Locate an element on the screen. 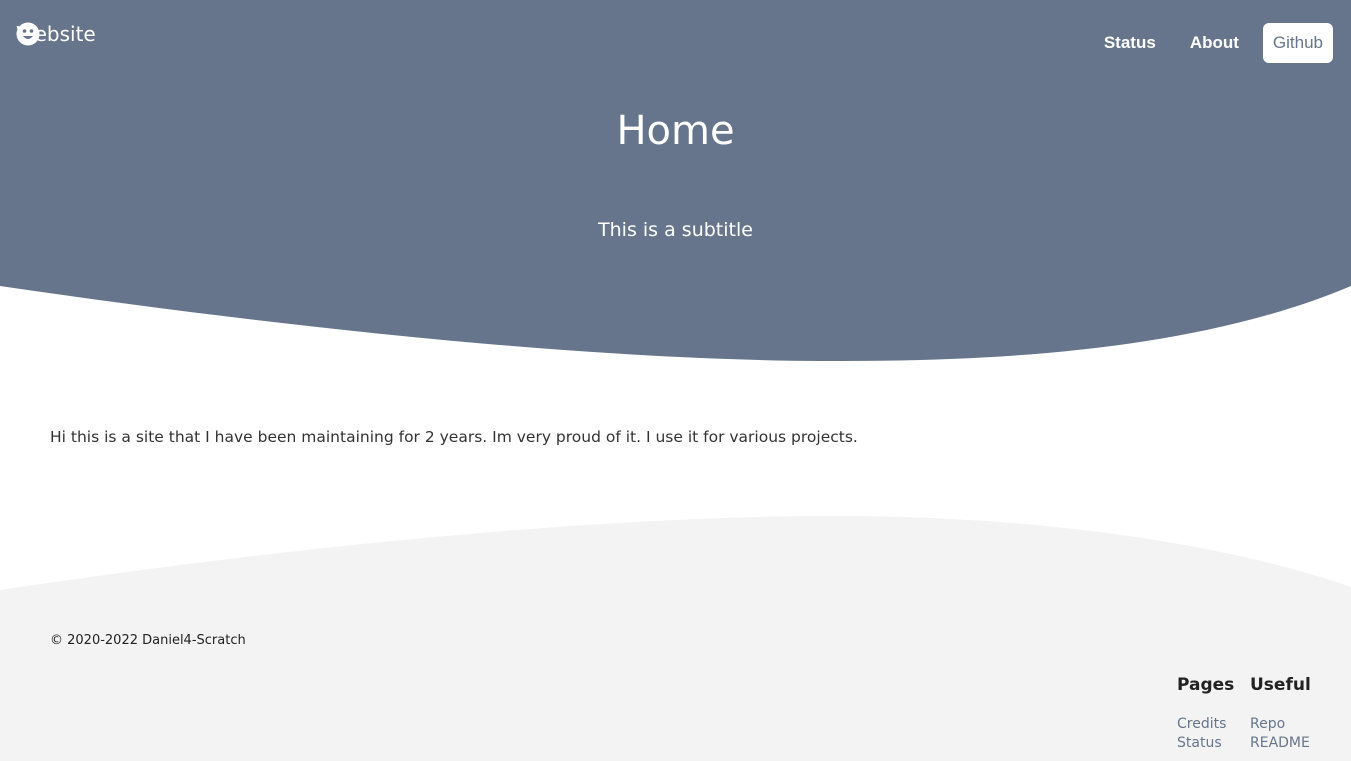 This screenshot has width=1351, height=761. nav-link-about: About is located at coordinates (1214, 43).